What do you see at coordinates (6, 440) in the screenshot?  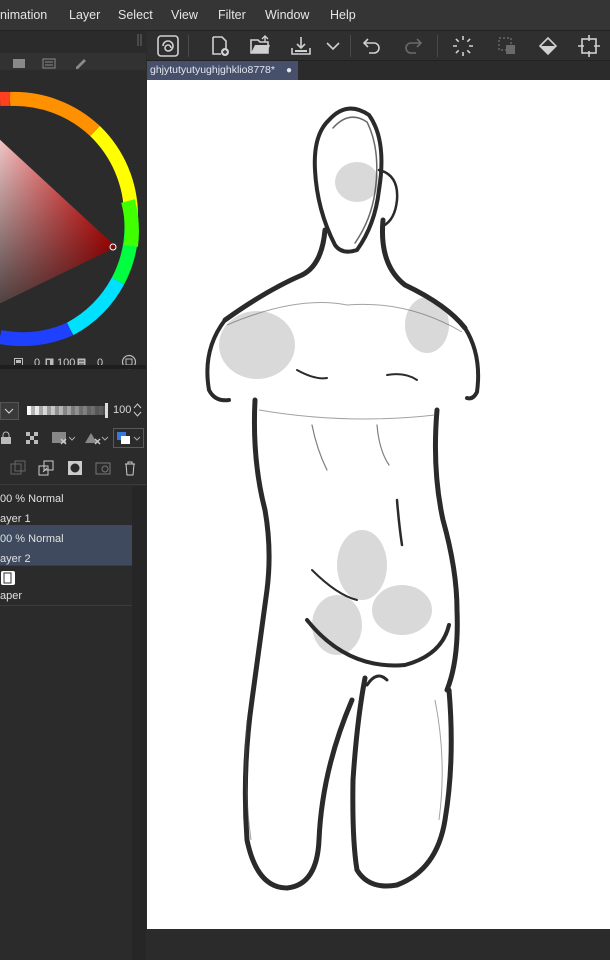 I see `lock-icon` at bounding box center [6, 440].